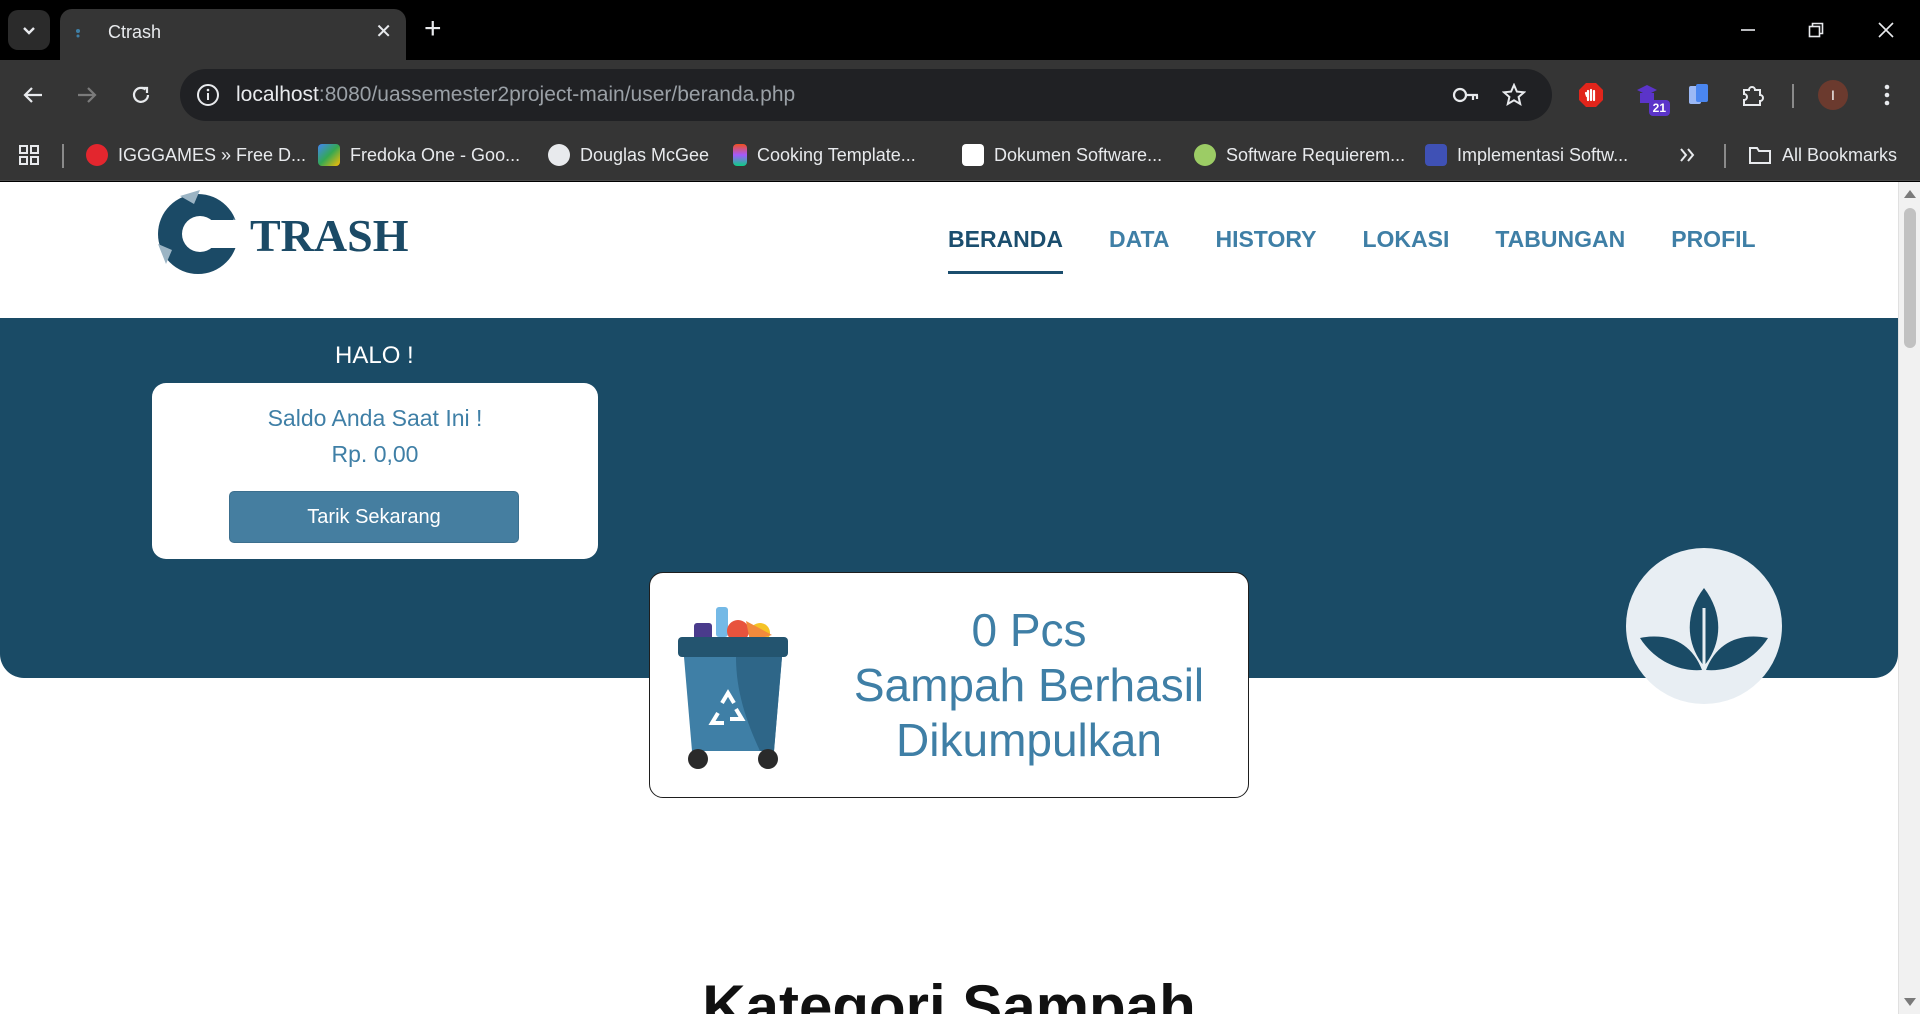 The width and height of the screenshot is (1920, 1014). I want to click on new-tab-button: +, so click(433, 29).